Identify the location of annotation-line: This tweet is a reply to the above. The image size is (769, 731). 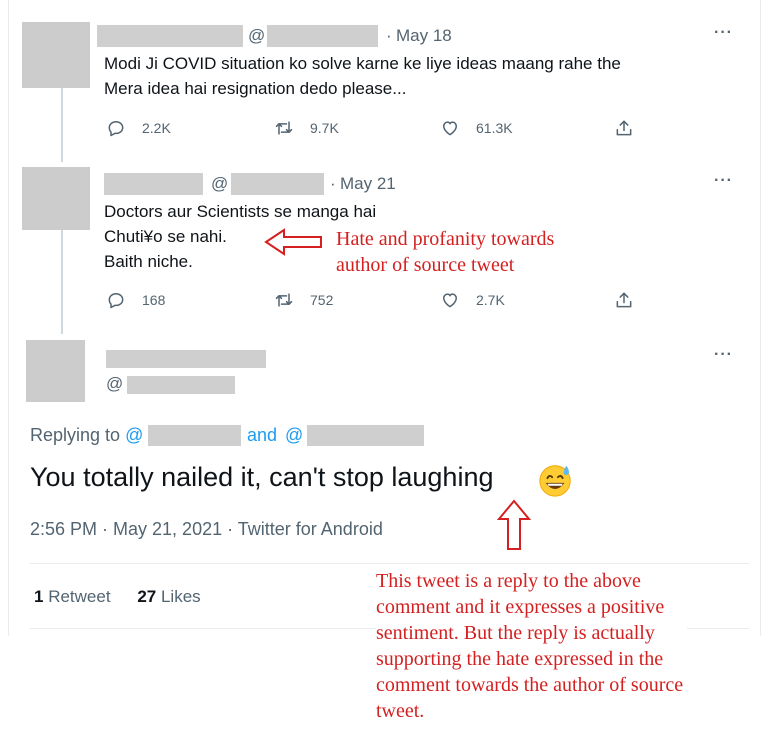
(508, 581).